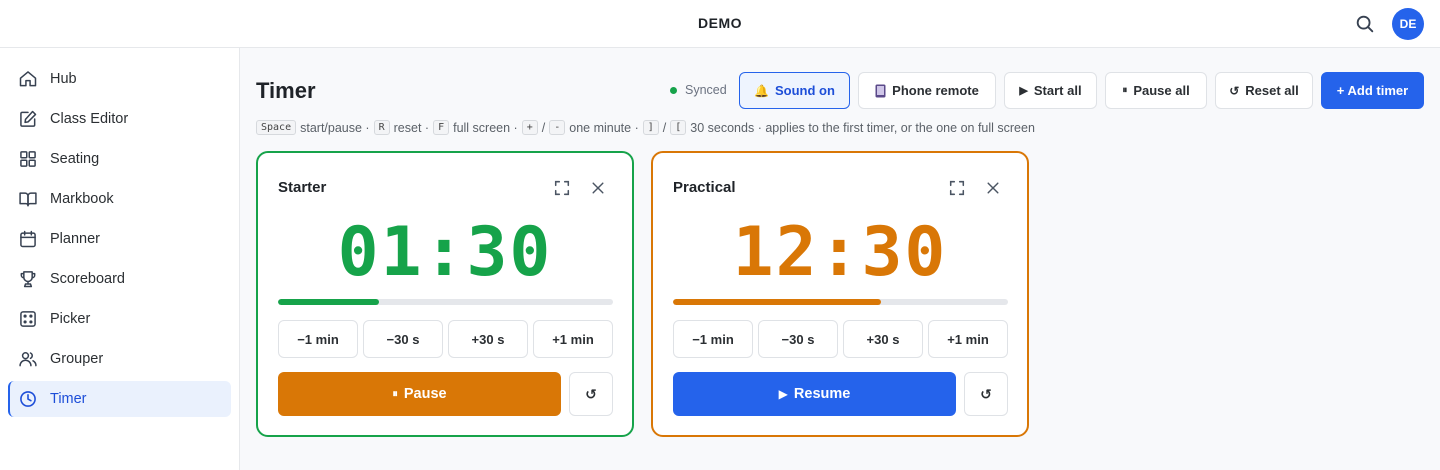  I want to click on kbd-f: F, so click(441, 127).